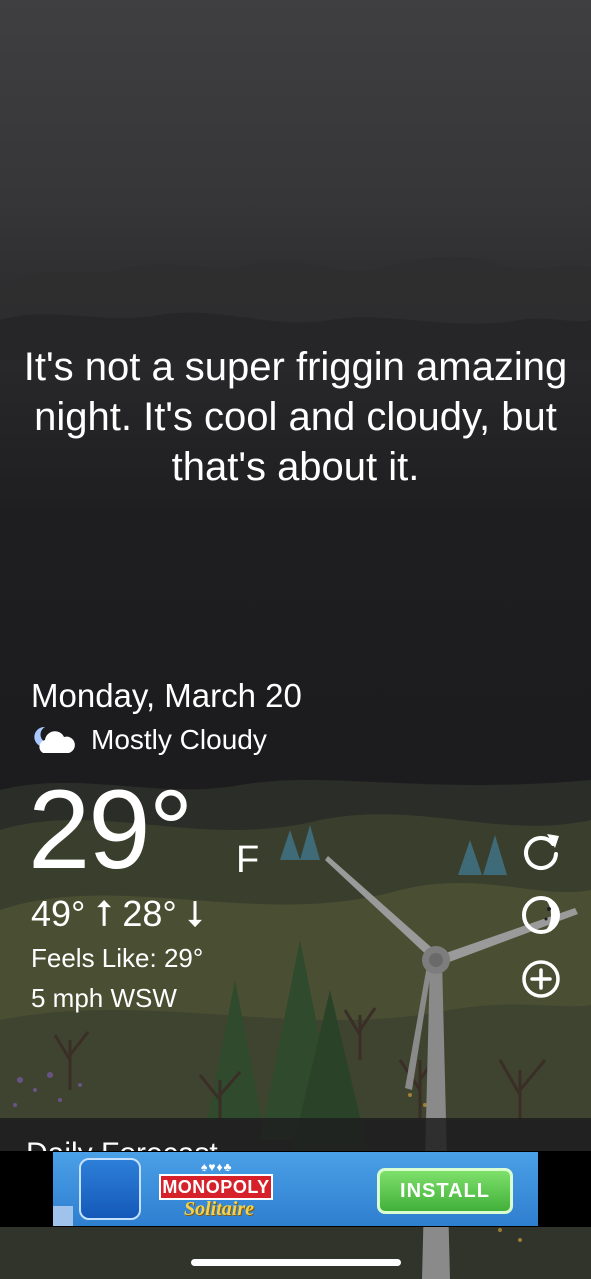 The image size is (591, 1279). I want to click on refresh-button, so click(541, 852).